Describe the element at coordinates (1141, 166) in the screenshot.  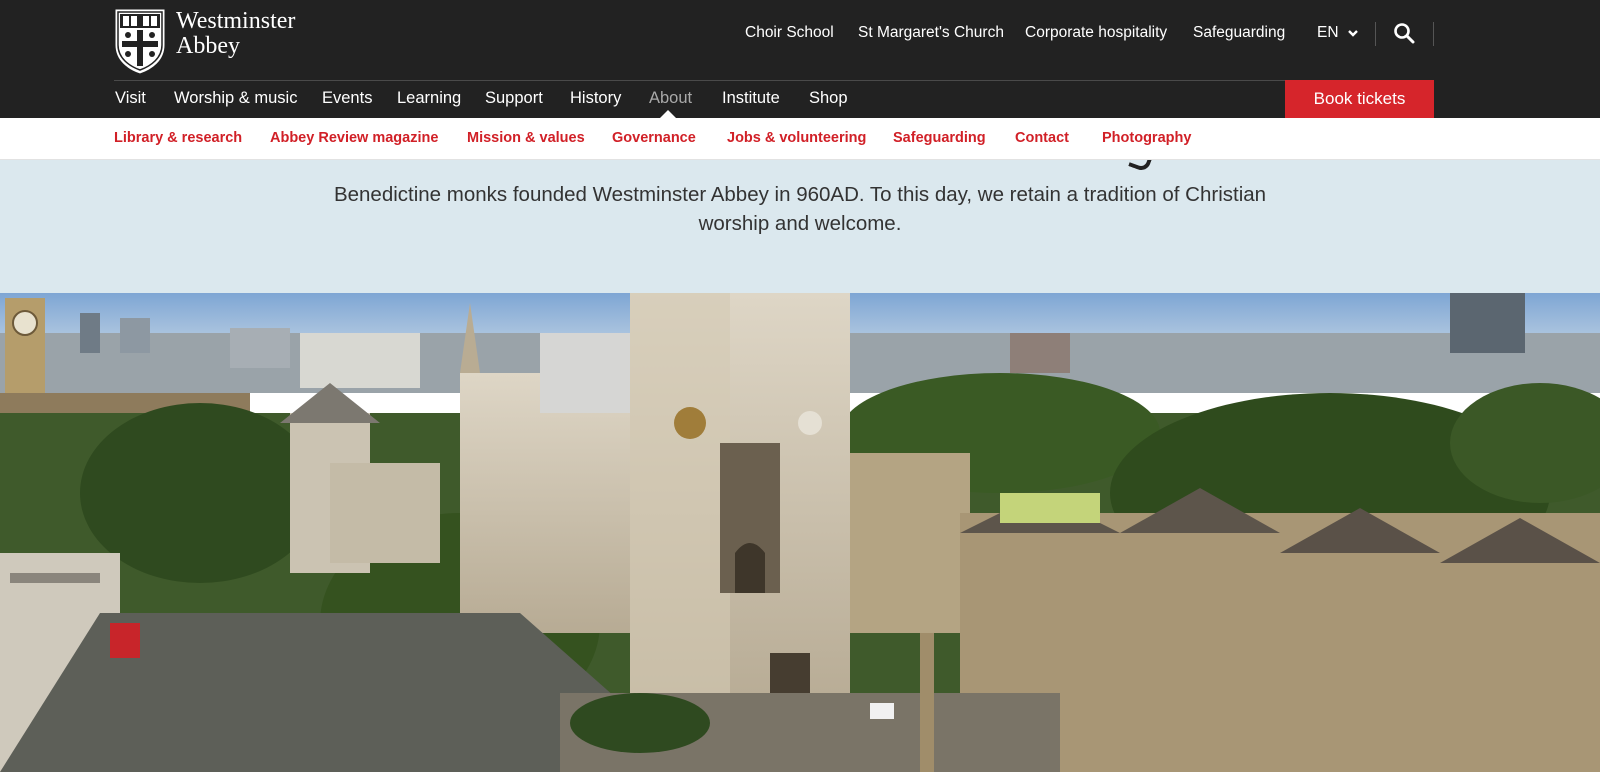
I see `page-title-fragment` at that location.